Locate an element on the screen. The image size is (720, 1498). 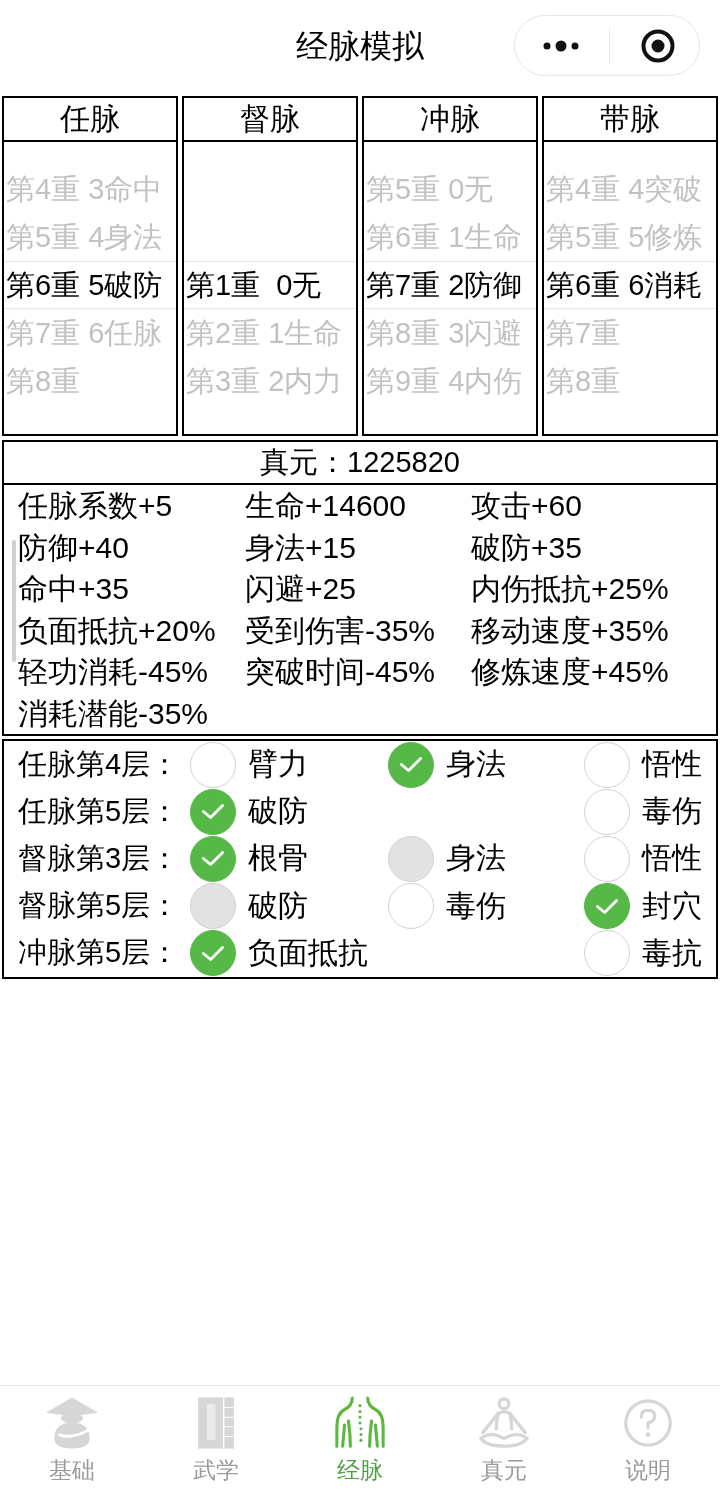
stats-header: 真元：1225820 is located at coordinates (360, 463).